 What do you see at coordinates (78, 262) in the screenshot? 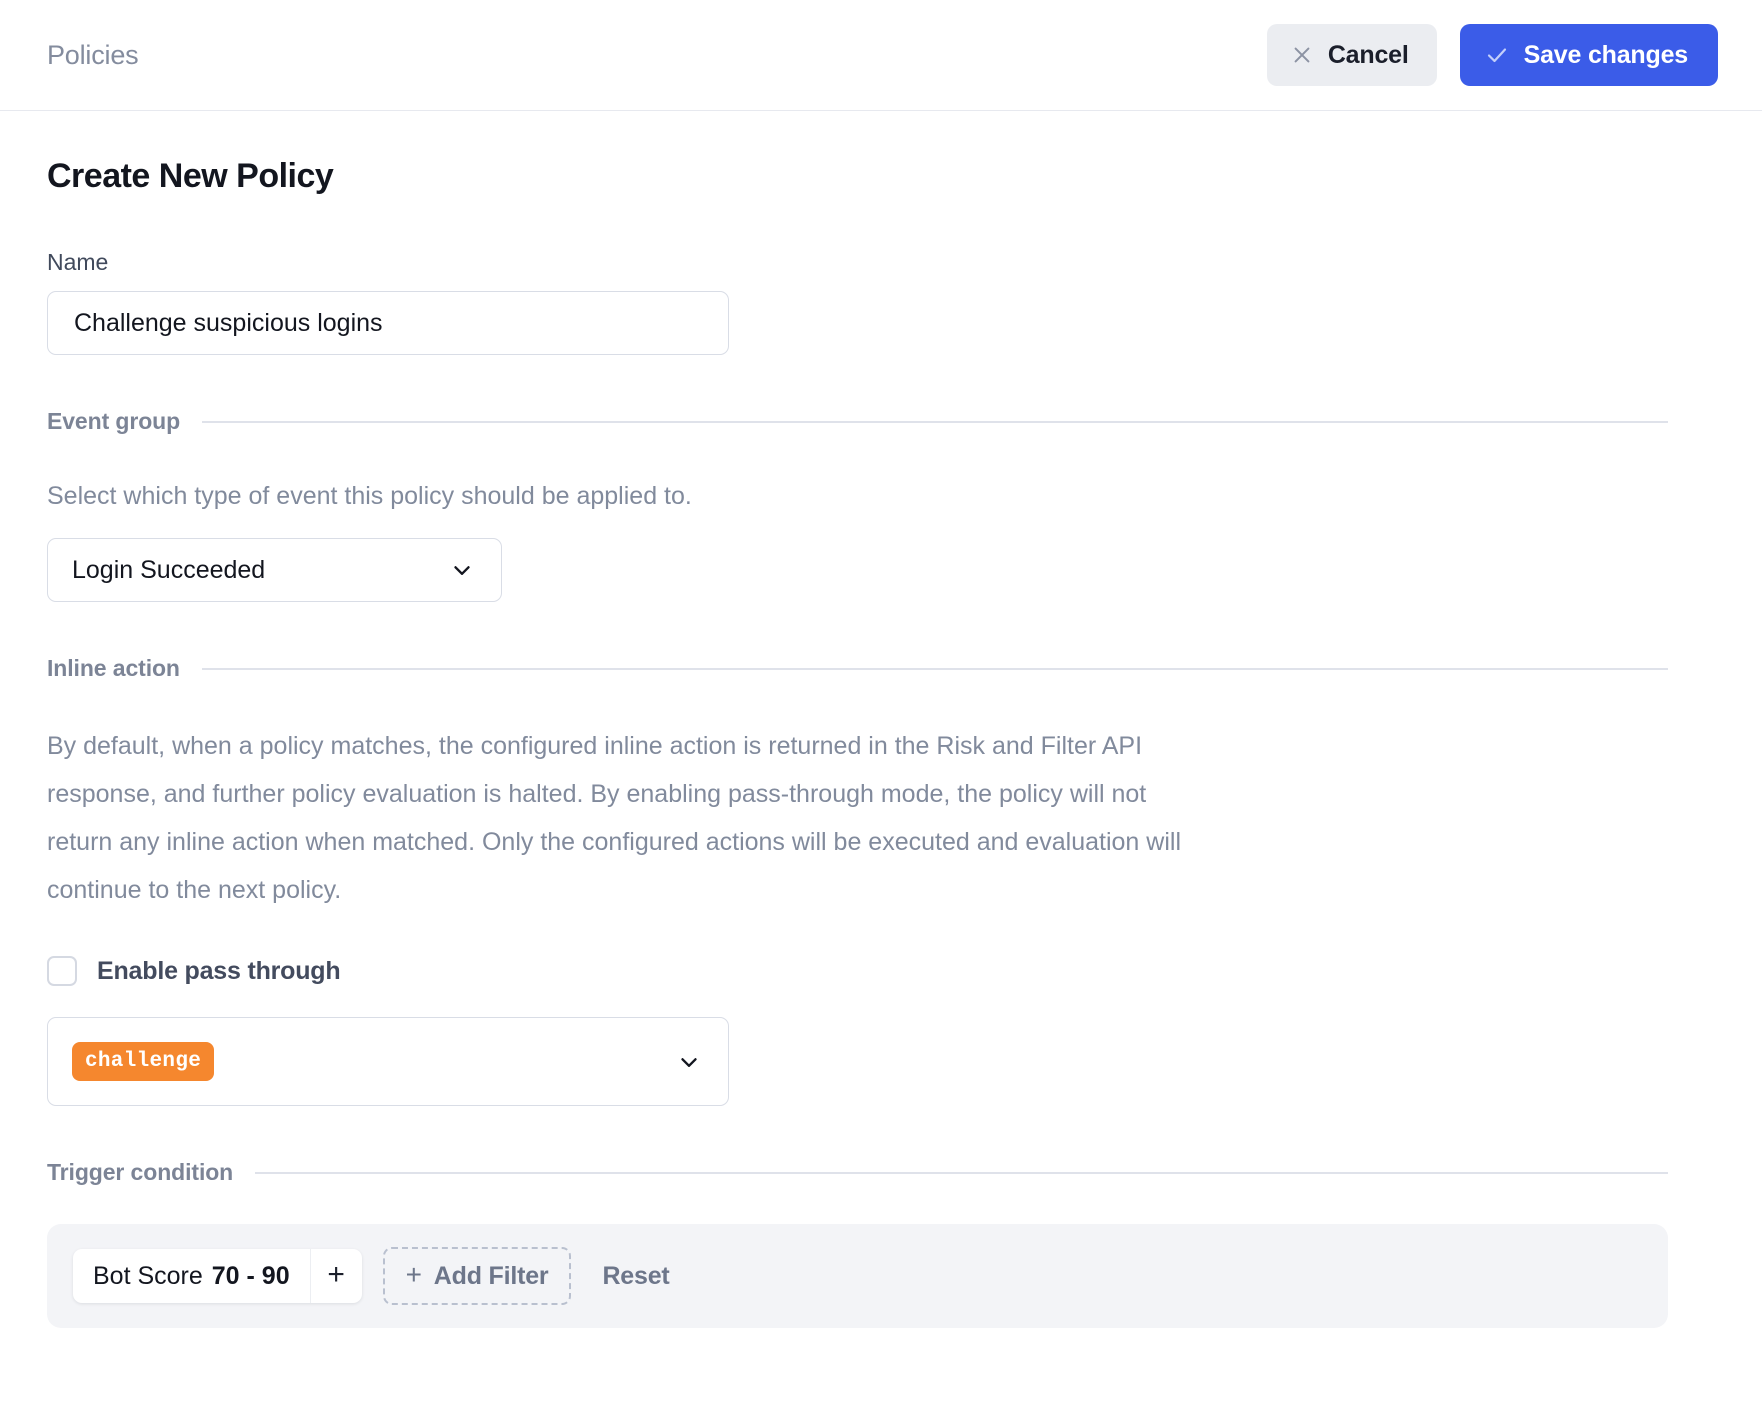
I see `name-field-label: Name` at bounding box center [78, 262].